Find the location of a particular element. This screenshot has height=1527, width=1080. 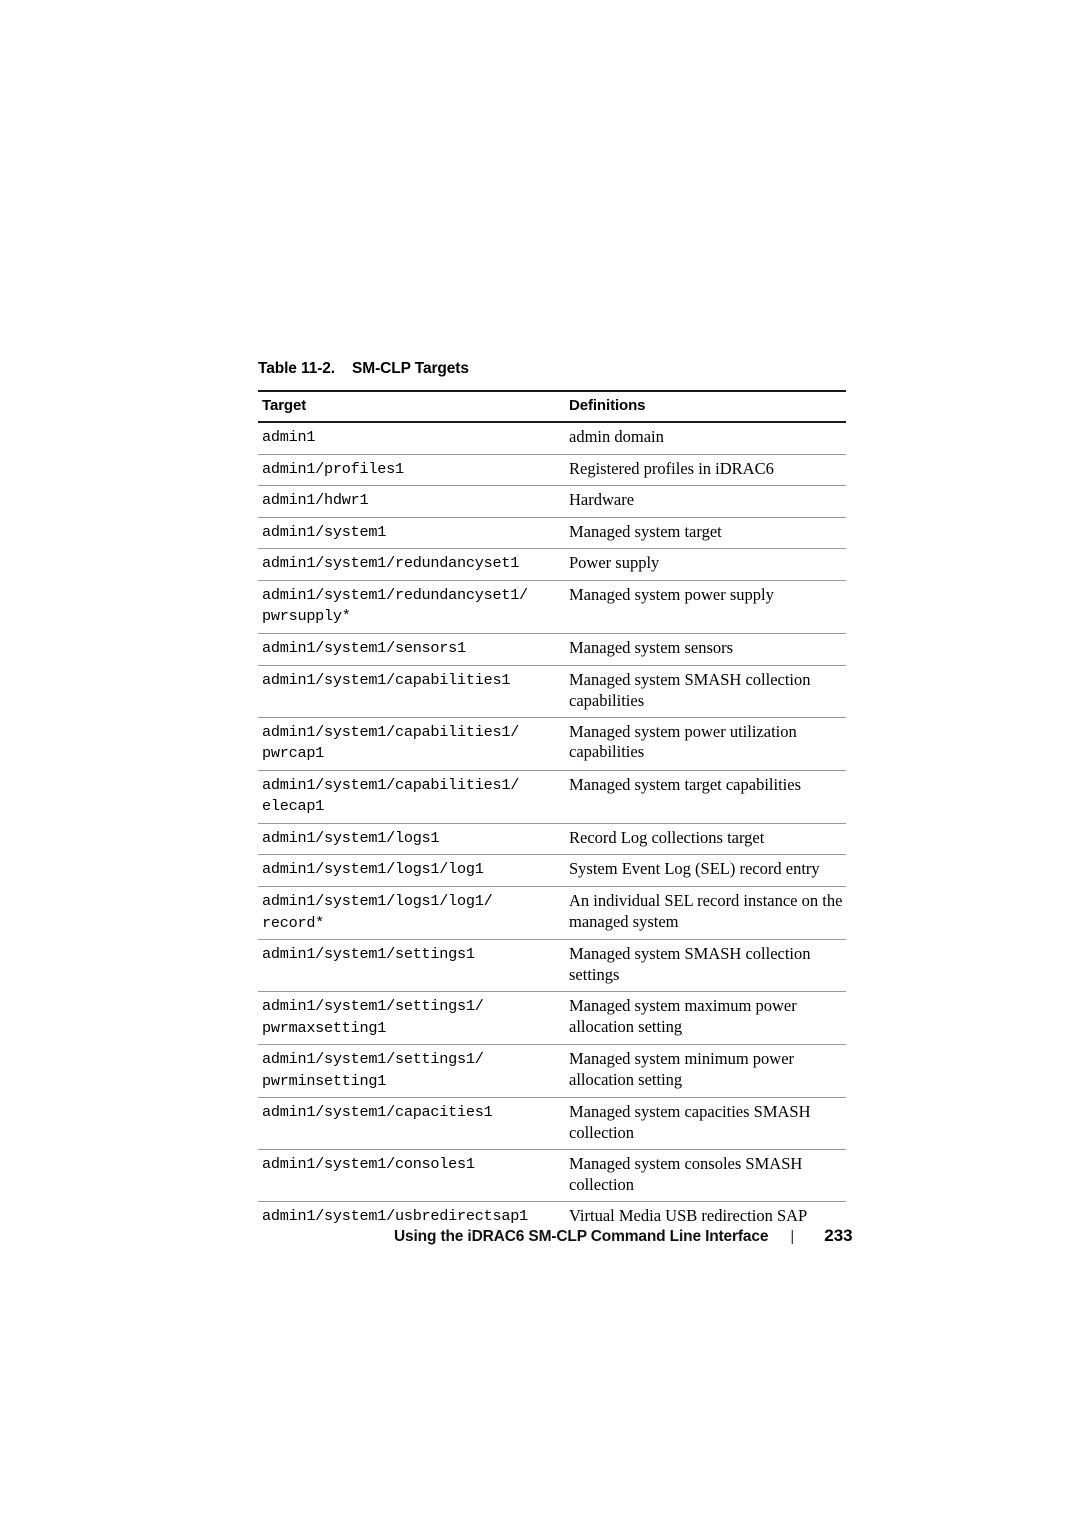

cell-target: admin1/profiles1 is located at coordinates (411, 470).